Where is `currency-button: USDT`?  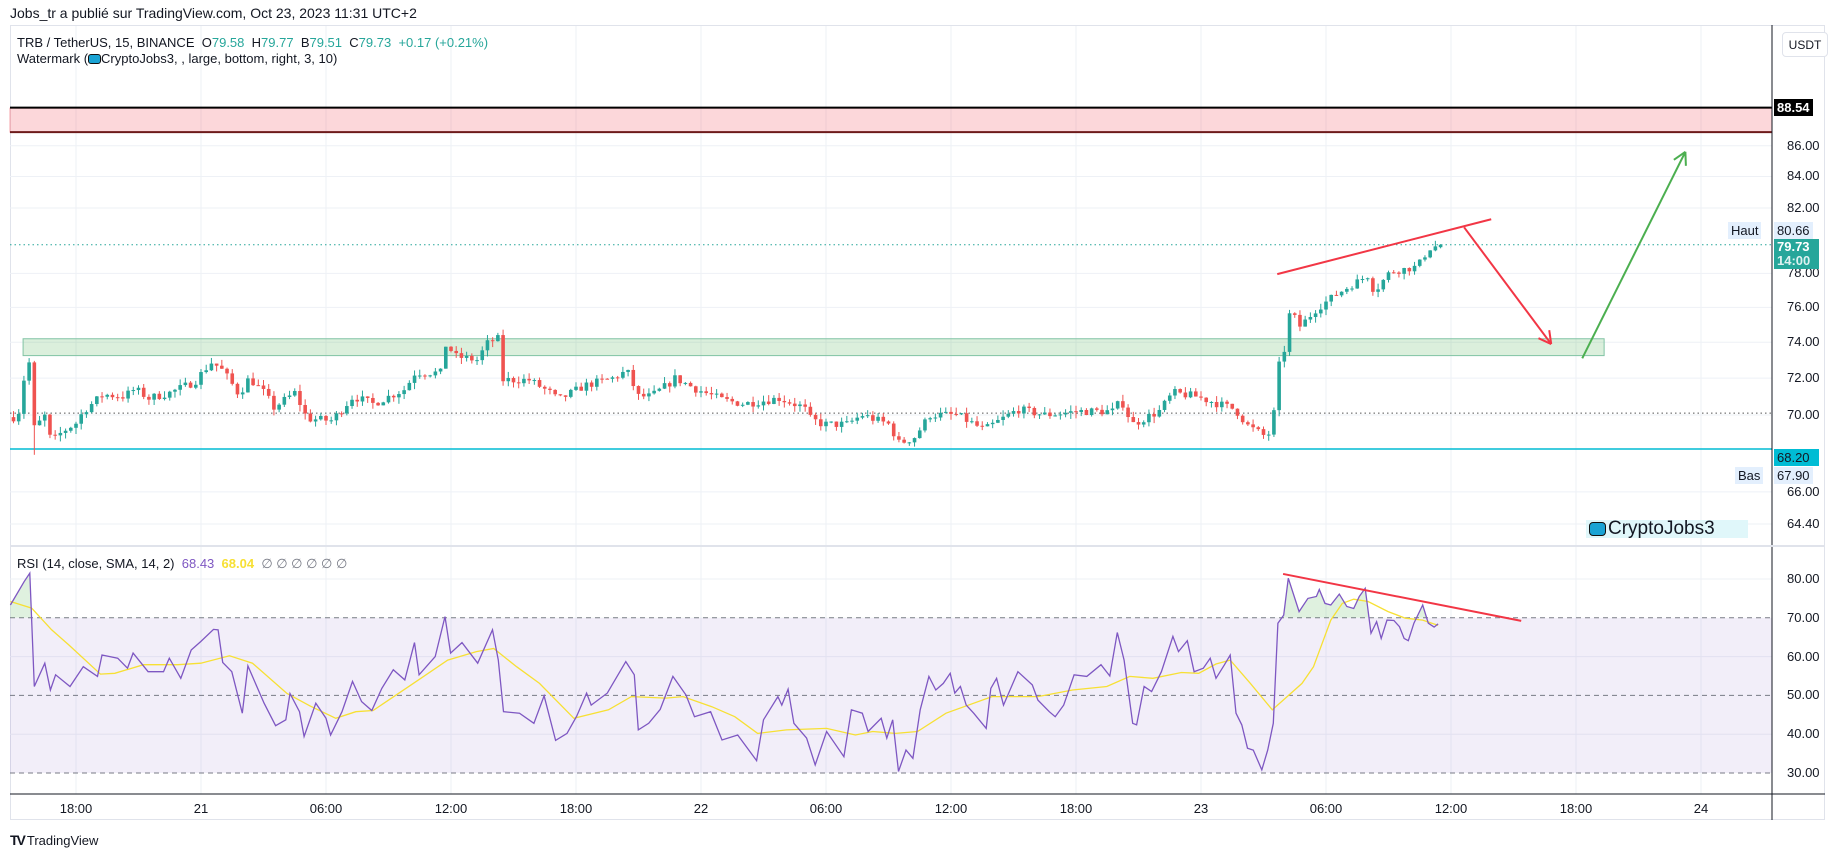 currency-button: USDT is located at coordinates (1805, 44).